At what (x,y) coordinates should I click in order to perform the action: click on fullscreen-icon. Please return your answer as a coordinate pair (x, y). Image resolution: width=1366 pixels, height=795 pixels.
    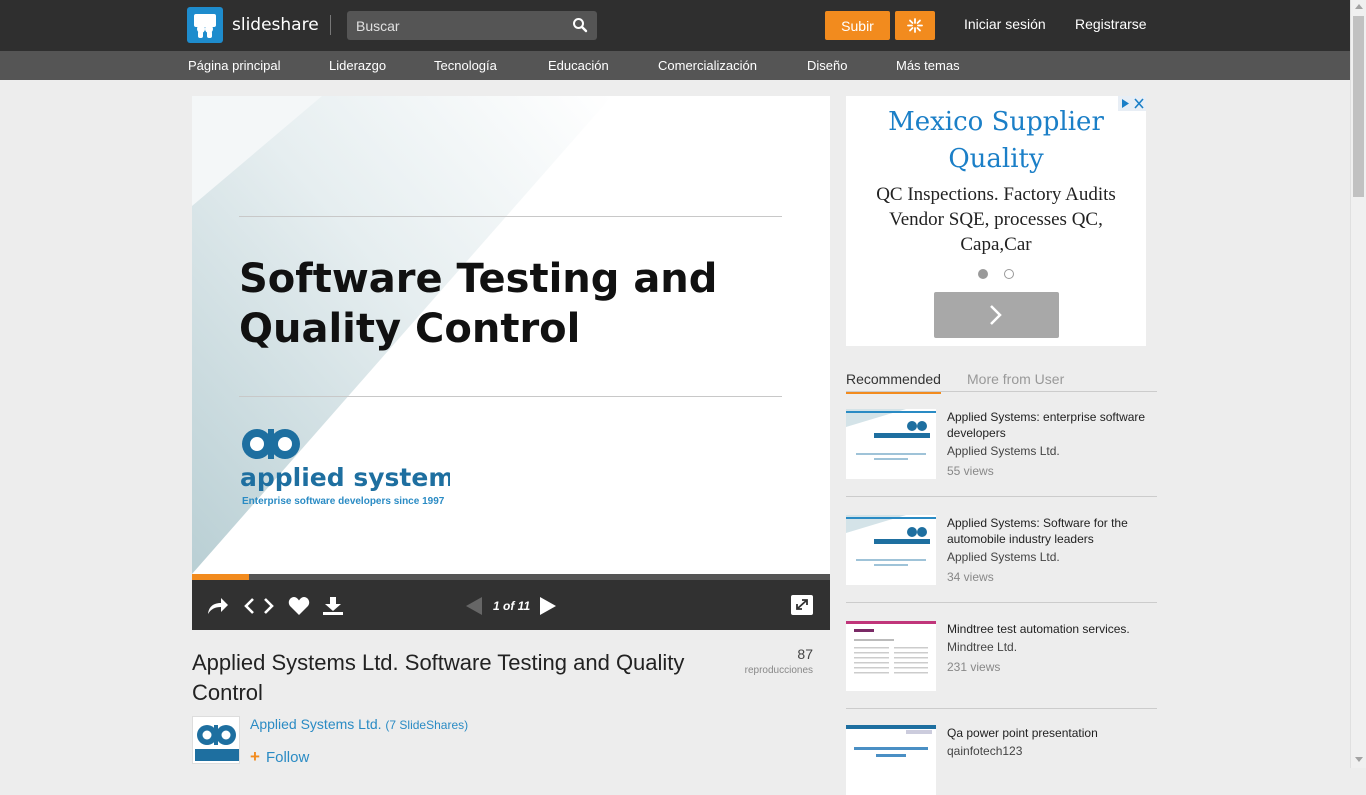
    Looking at the image, I should click on (802, 607).